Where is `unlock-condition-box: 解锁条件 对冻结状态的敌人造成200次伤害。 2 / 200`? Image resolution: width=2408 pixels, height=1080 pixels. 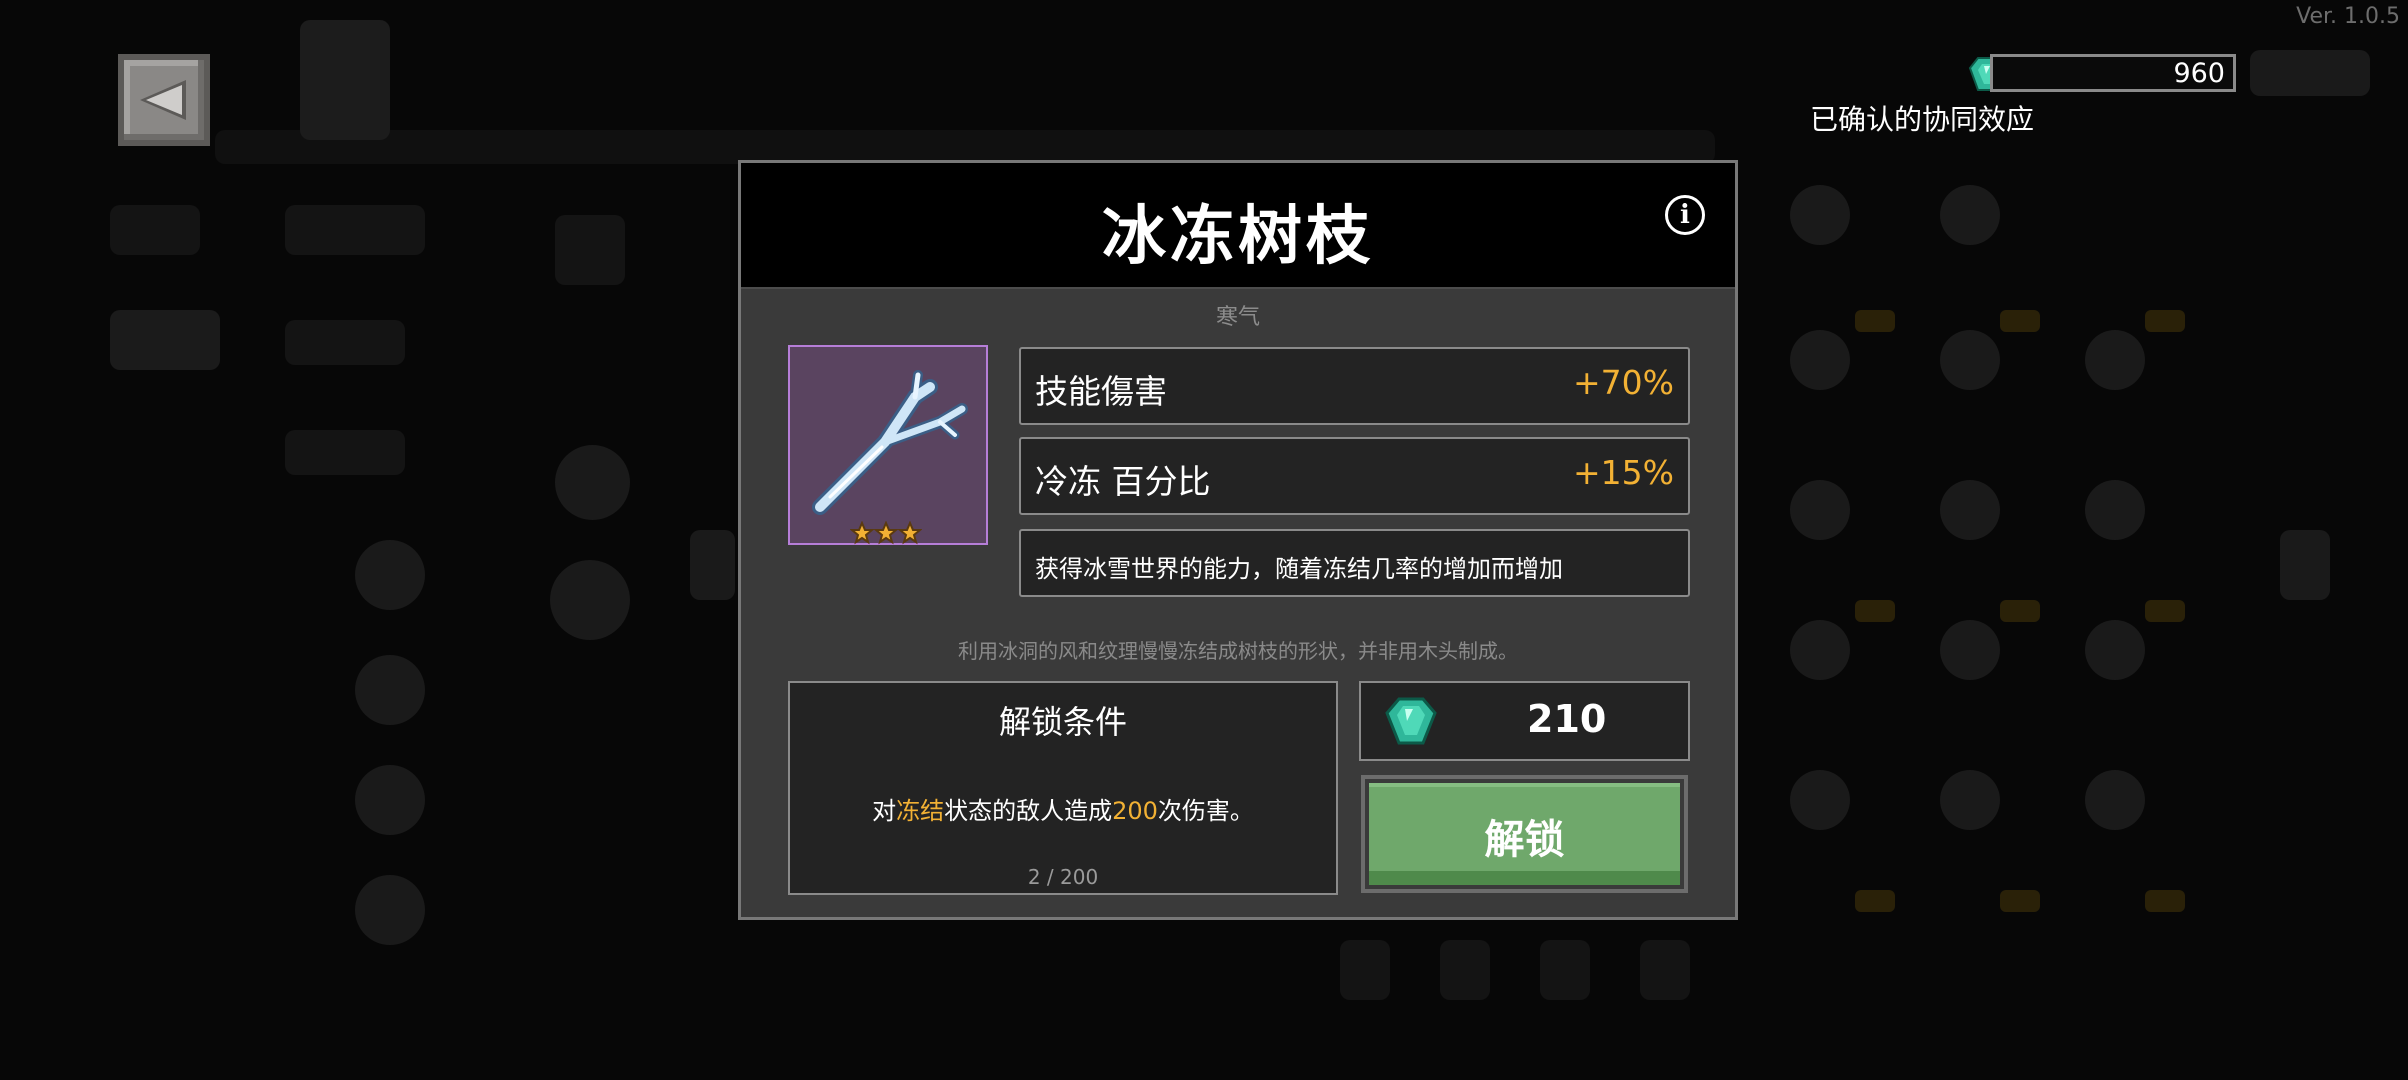 unlock-condition-box: 解锁条件 对冻结状态的敌人造成200次伤害。 2 / 200 is located at coordinates (1063, 788).